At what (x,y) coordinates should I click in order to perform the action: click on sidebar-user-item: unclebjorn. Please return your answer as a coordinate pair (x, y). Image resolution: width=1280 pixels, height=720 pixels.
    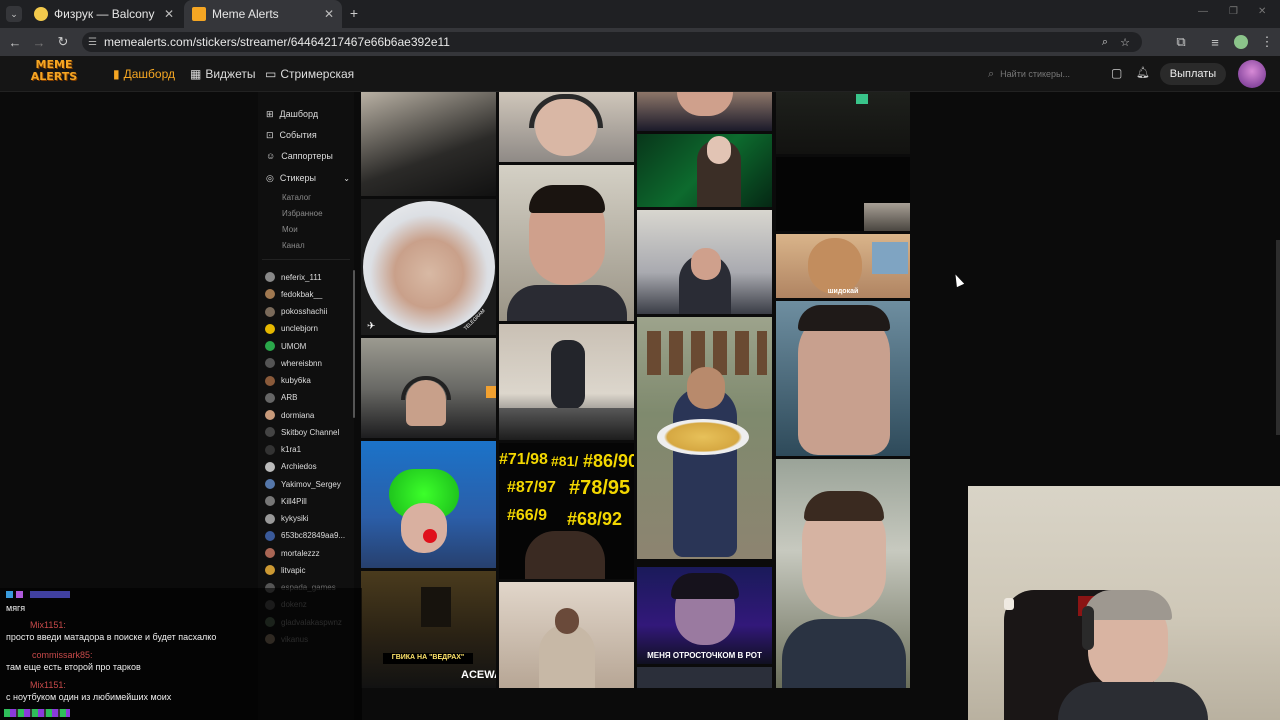
    Looking at the image, I should click on (291, 329).